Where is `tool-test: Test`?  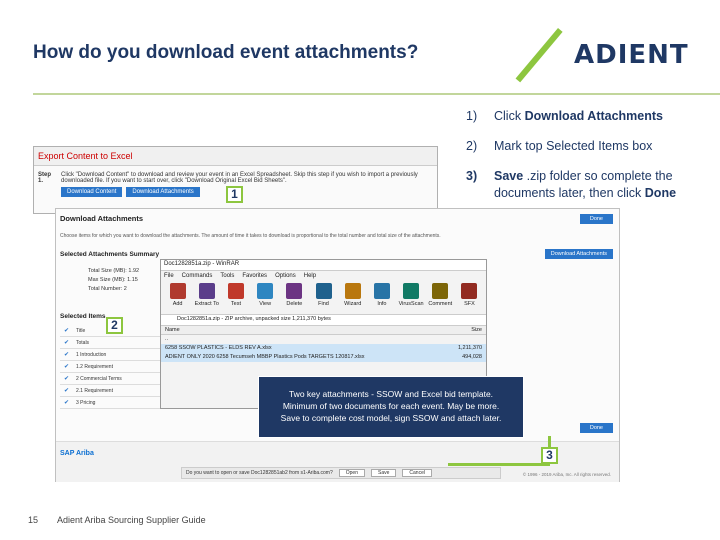 tool-test: Test is located at coordinates (235, 297).